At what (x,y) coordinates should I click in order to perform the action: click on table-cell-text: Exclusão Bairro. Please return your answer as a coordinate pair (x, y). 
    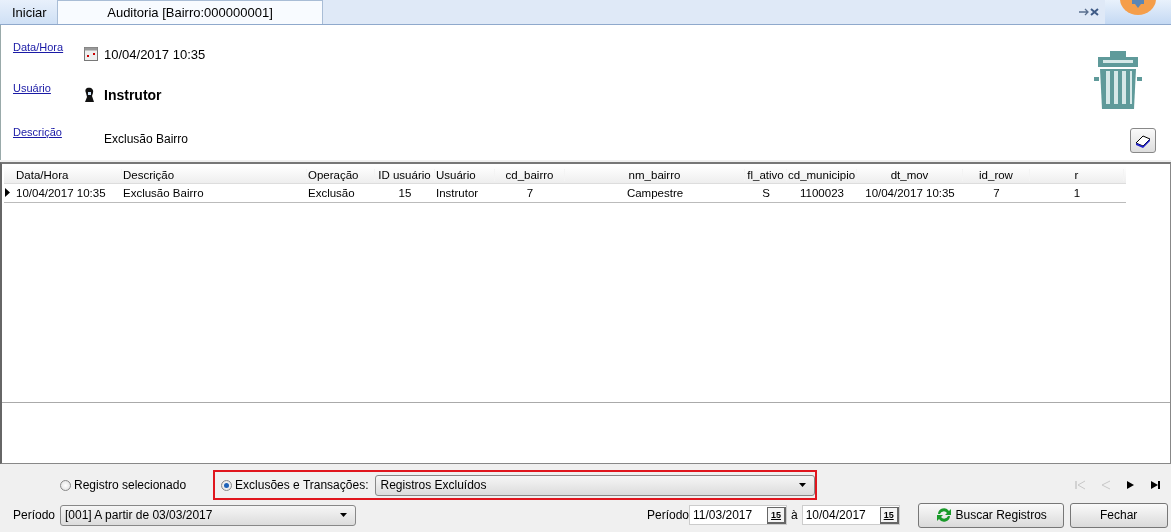
    Looking at the image, I should click on (163, 193).